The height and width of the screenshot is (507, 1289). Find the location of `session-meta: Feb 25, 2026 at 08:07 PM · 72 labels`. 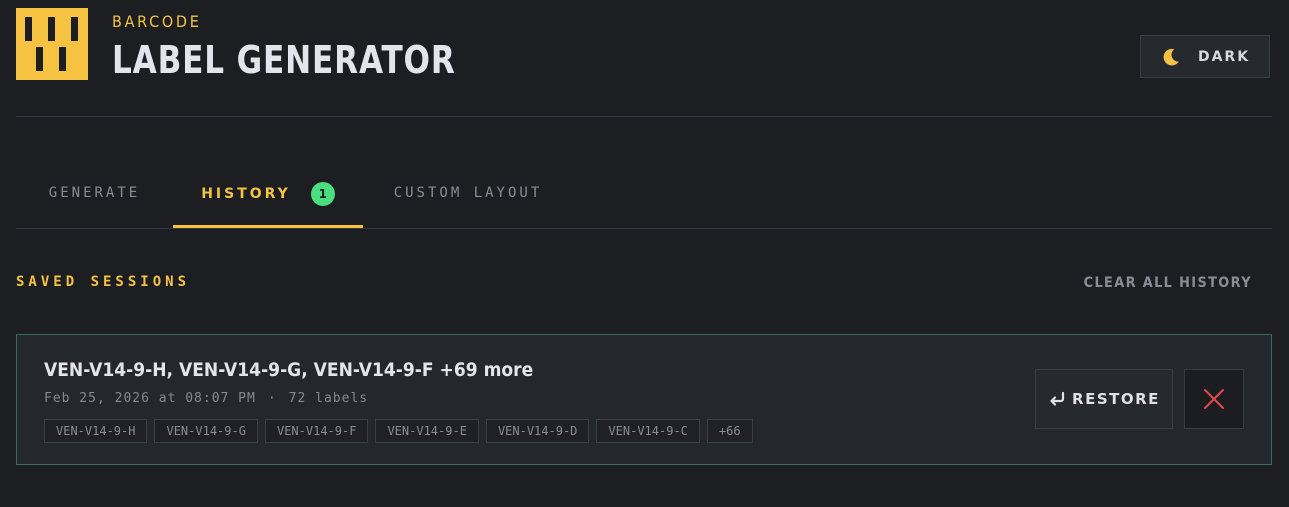

session-meta: Feb 25, 2026 at 08:07 PM · 72 labels is located at coordinates (206, 398).